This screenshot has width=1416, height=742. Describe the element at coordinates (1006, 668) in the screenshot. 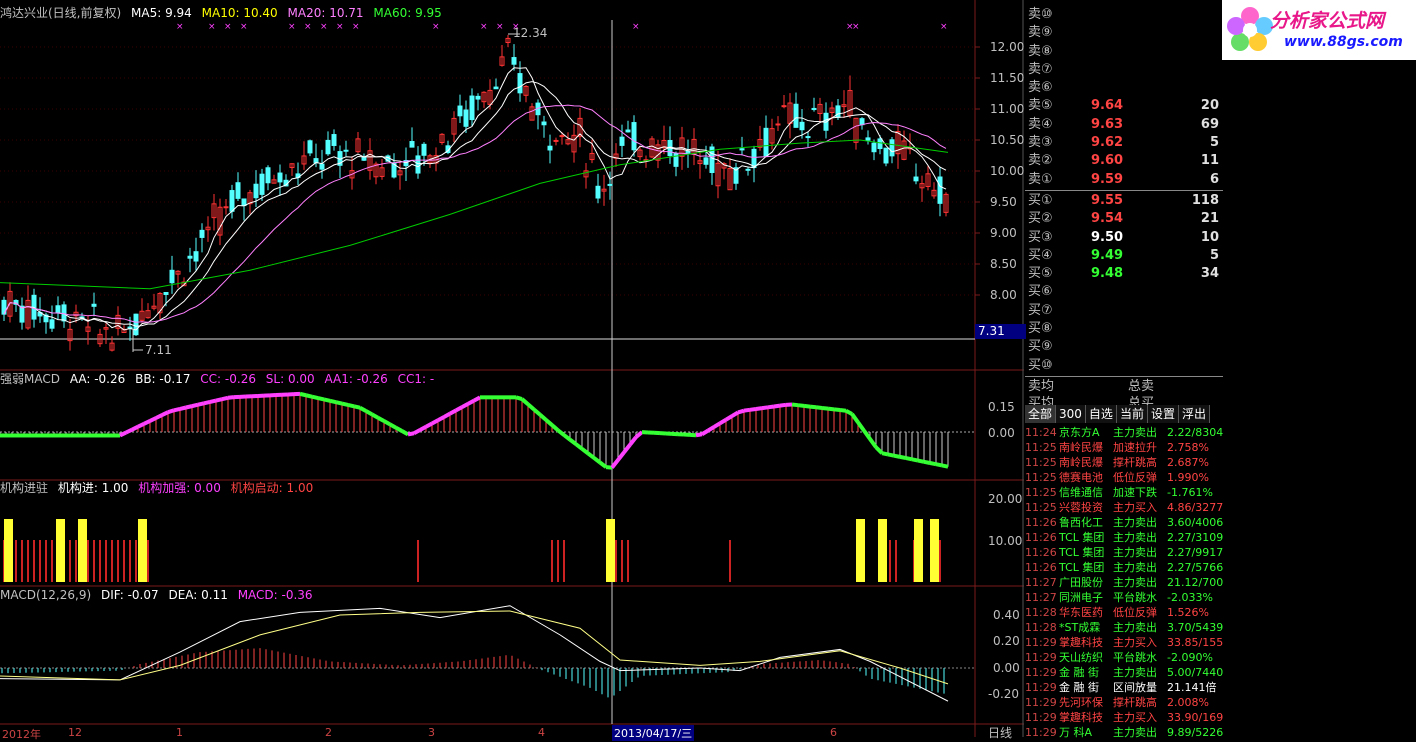

I see `axis-macd-2: 0.00` at that location.